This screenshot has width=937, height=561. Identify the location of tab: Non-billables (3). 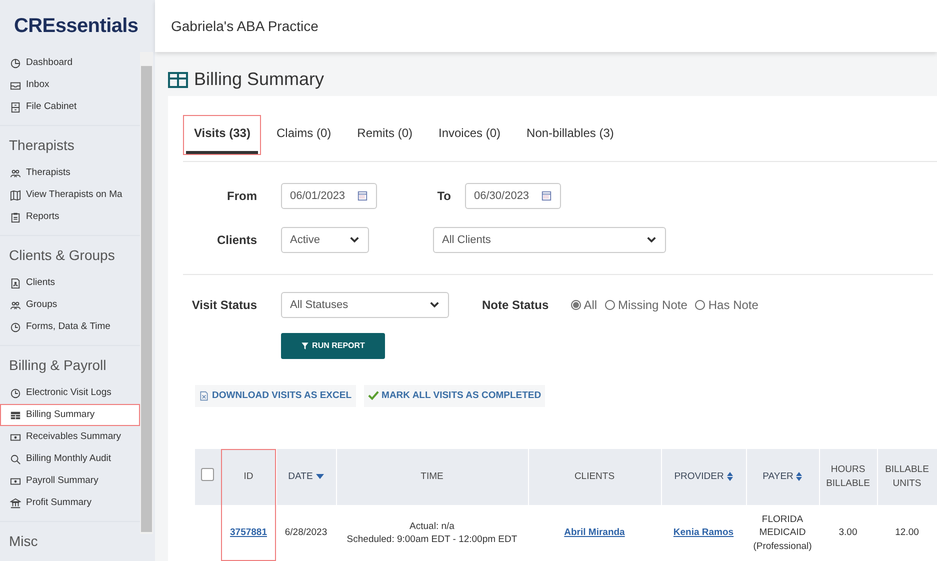
(570, 135).